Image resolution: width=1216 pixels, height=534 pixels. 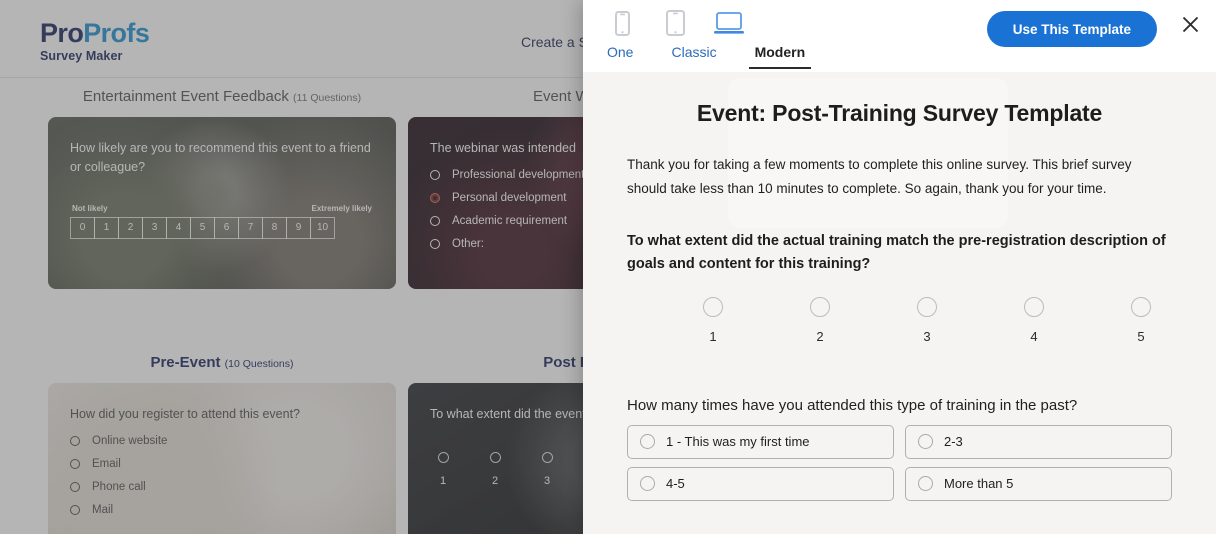 I want to click on nps-option: 3, so click(x=154, y=227).